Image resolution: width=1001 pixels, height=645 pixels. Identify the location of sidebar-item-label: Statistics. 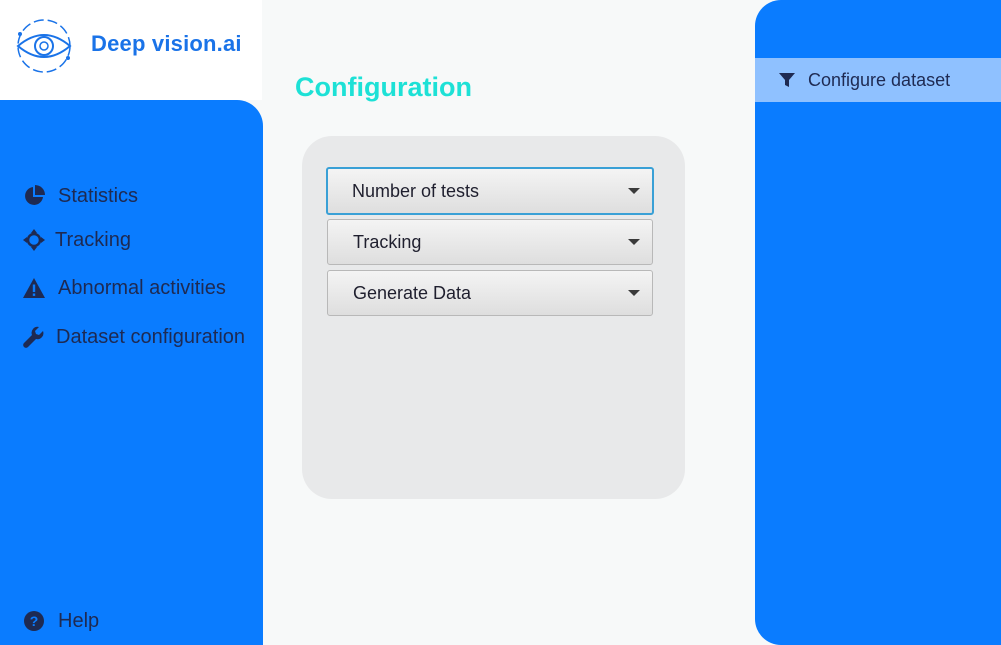
(98, 195).